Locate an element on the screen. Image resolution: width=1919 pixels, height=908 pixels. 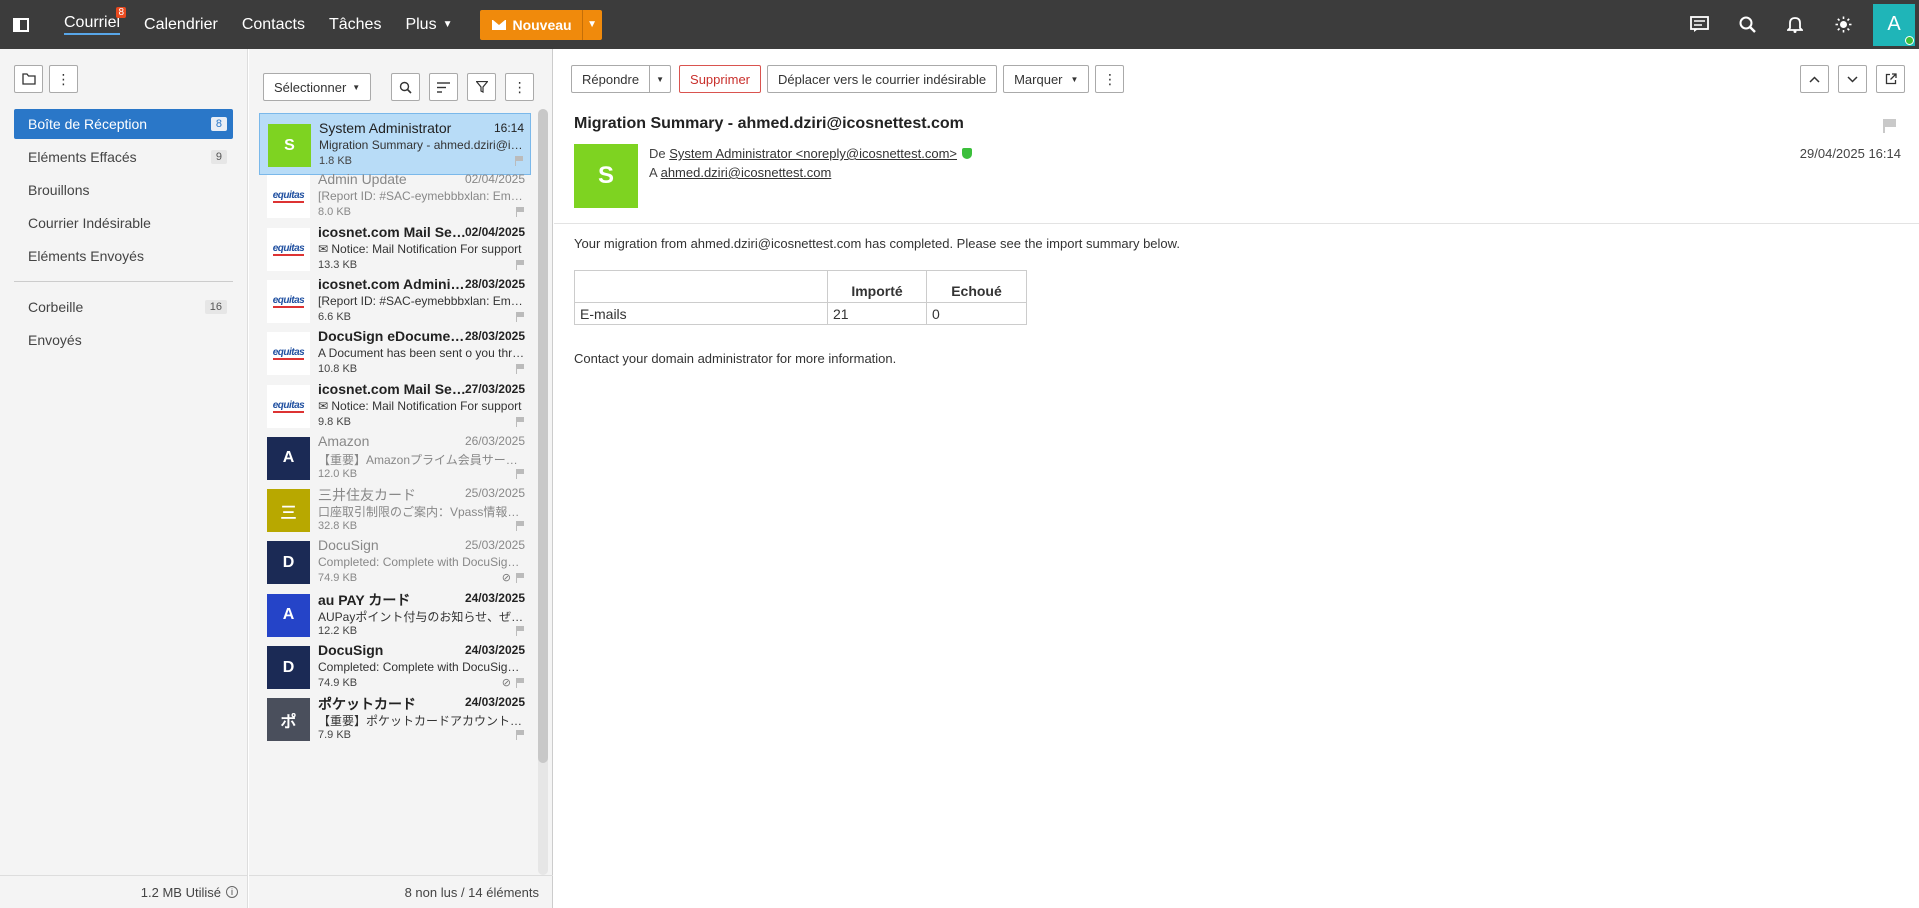
sender-name: System Administrator is located at coordinates (385, 128).